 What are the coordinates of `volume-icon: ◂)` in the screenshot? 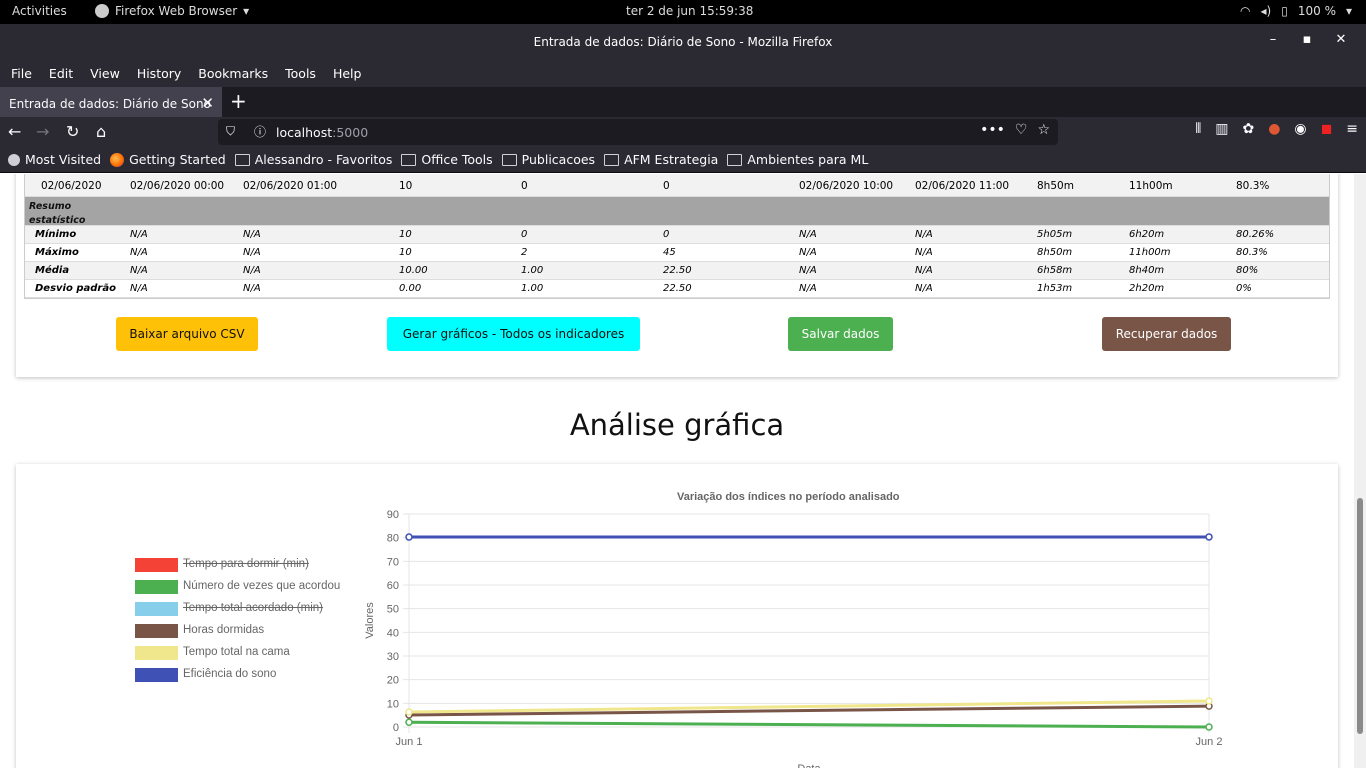 It's located at (1266, 11).